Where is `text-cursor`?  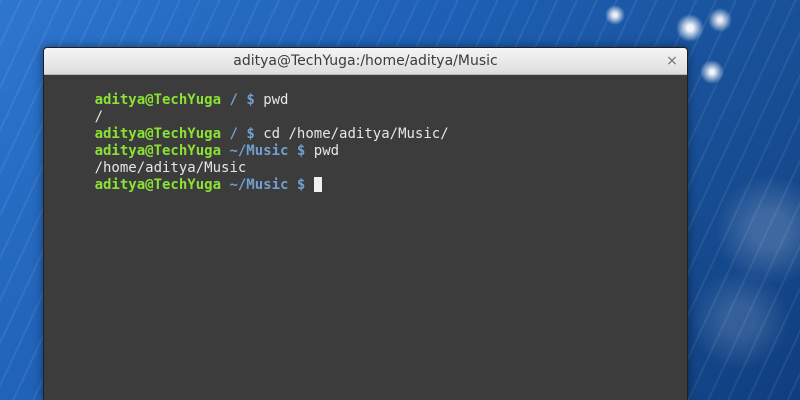
text-cursor is located at coordinates (317, 184).